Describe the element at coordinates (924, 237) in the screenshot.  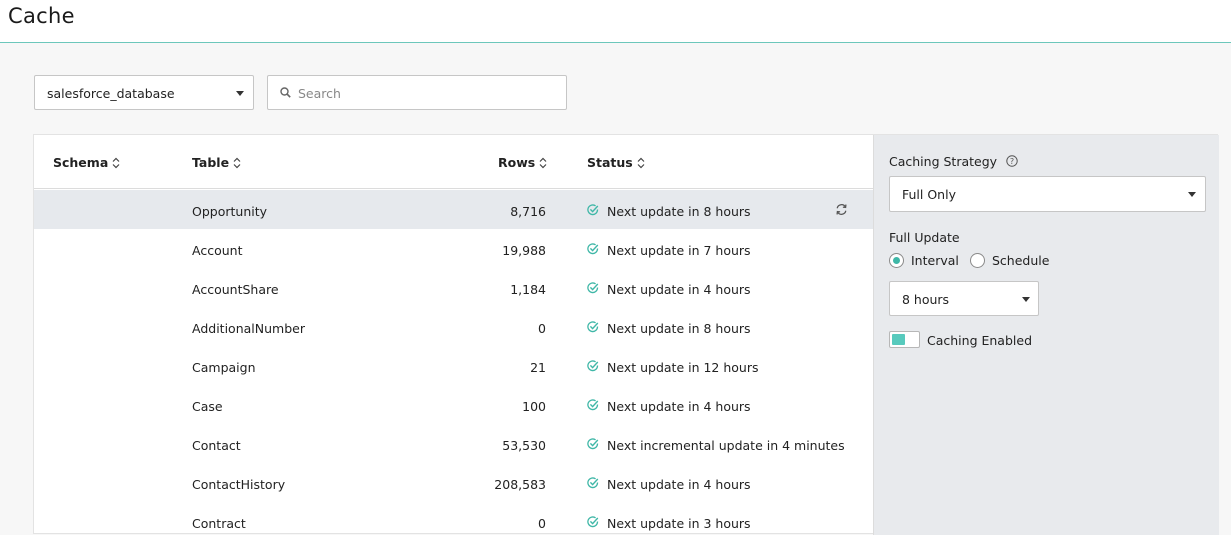
I see `full-update-label: Full Update` at that location.